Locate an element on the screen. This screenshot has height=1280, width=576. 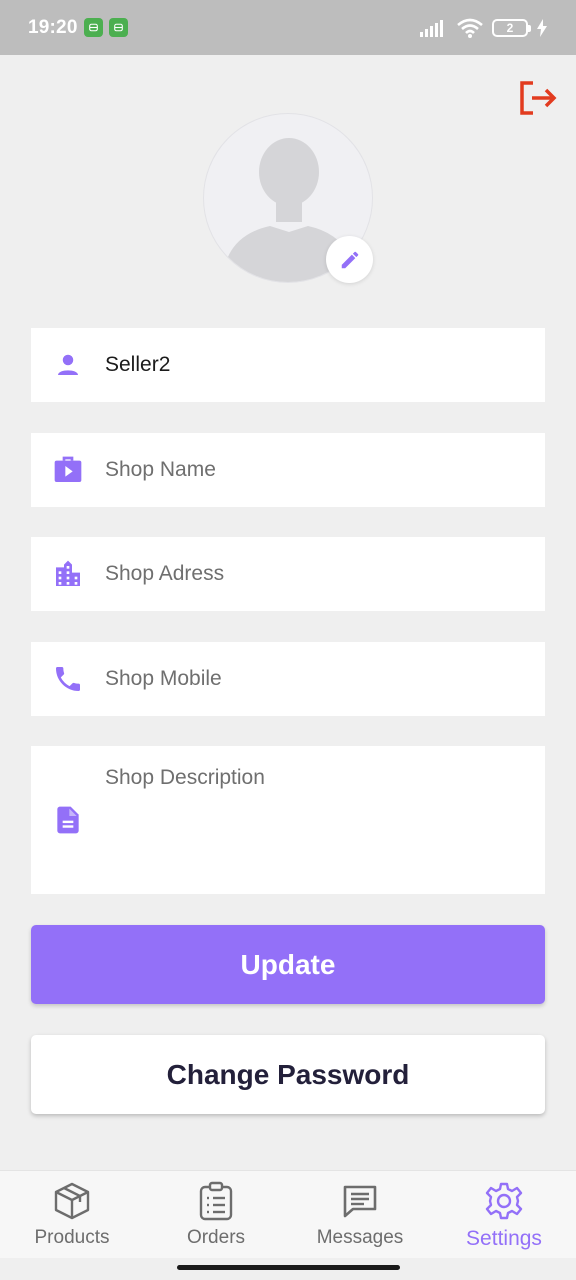
nav-orders: Orders is located at coordinates (216, 1214).